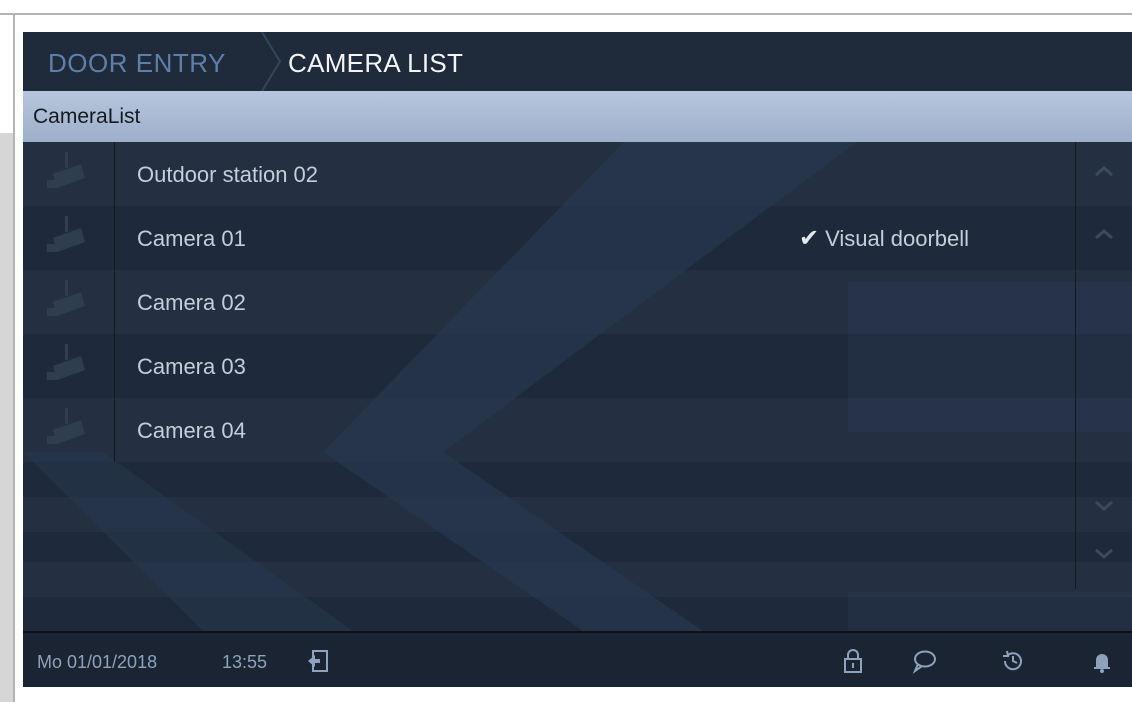  What do you see at coordinates (1013, 661) in the screenshot?
I see `history-icon` at bounding box center [1013, 661].